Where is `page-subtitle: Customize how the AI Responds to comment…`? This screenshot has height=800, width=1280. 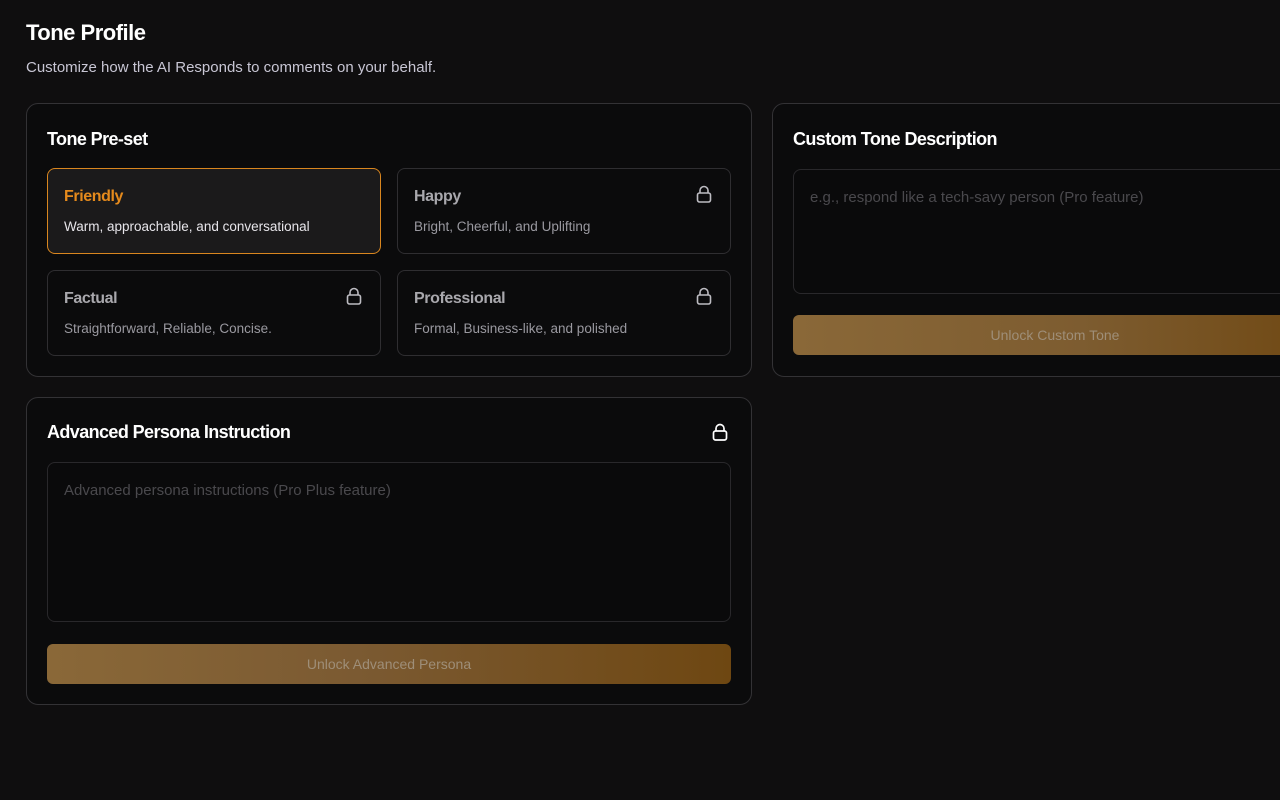 page-subtitle: Customize how the AI Responds to comment… is located at coordinates (231, 67).